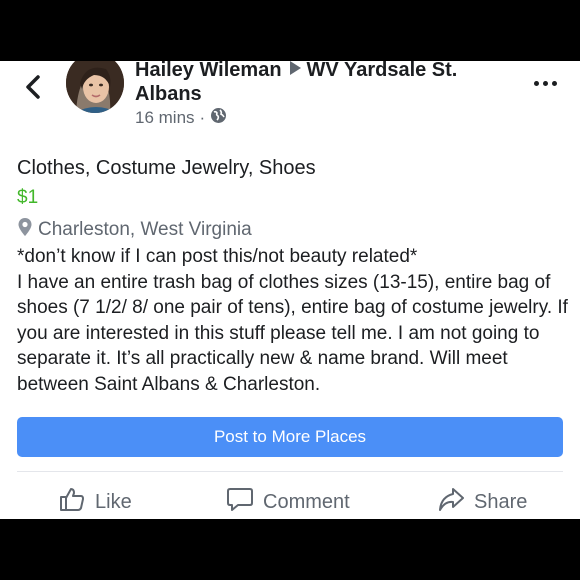 The image size is (580, 580). I want to click on like-button: Like, so click(95, 502).